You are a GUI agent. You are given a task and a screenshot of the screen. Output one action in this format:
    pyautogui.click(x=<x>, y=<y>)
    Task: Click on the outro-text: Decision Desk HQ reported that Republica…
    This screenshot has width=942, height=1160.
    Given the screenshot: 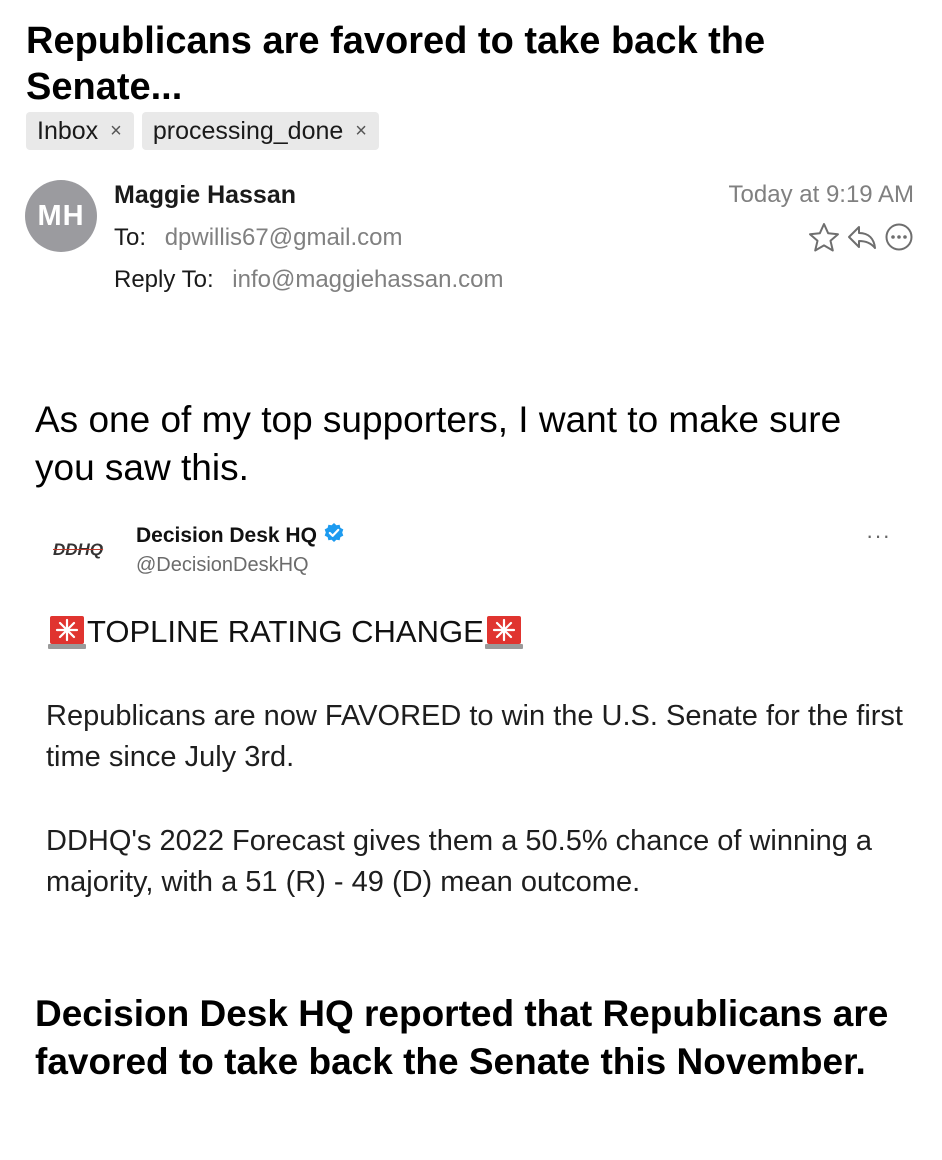 What is the action you would take?
    pyautogui.click(x=462, y=1037)
    